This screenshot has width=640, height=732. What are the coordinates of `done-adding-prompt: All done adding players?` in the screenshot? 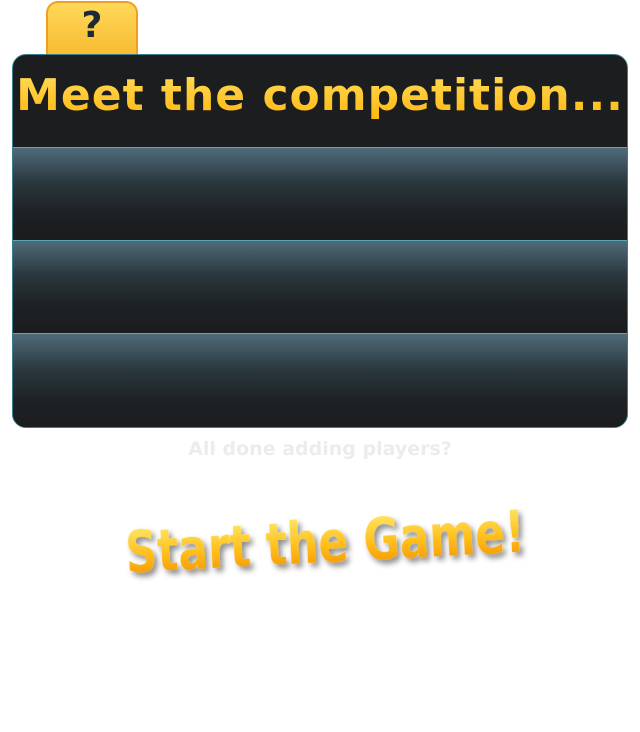 It's located at (320, 449).